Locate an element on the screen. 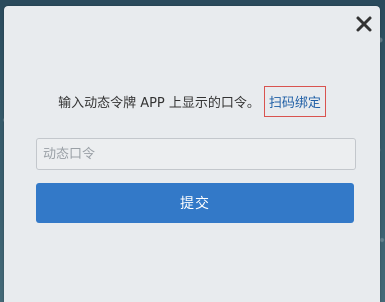 The height and width of the screenshot is (302, 385). instruction-text: 输入动态令牌 APP 上显示的口令。 is located at coordinates (159, 103).